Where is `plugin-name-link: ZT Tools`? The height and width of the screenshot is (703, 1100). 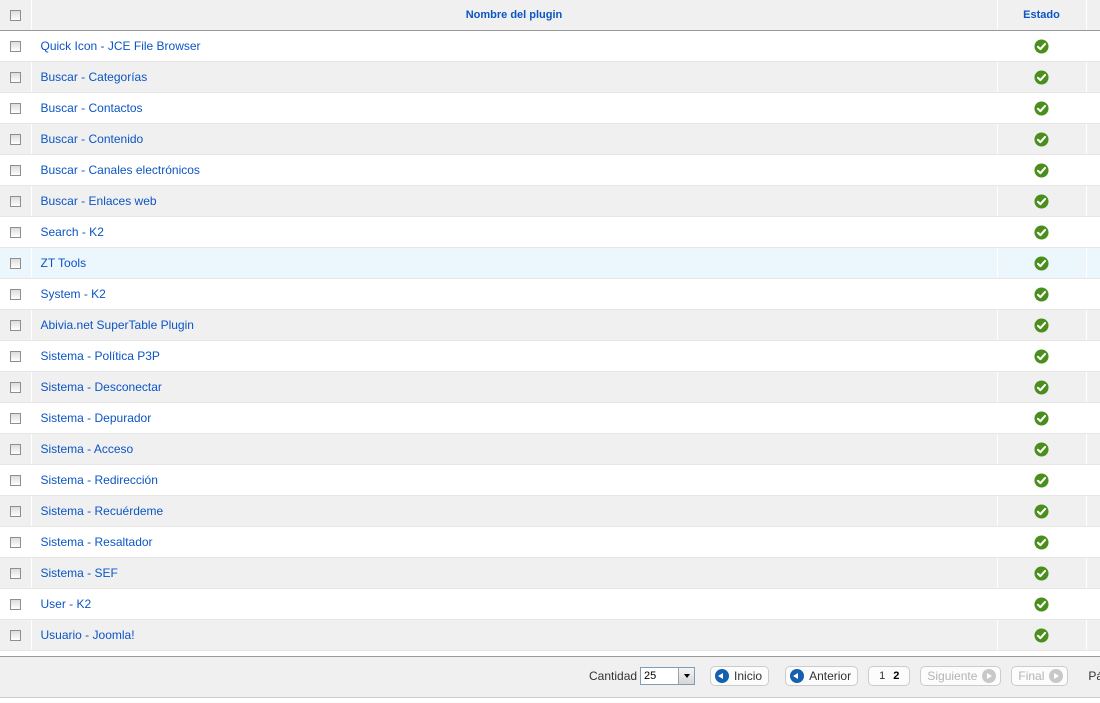 plugin-name-link: ZT Tools is located at coordinates (64, 263).